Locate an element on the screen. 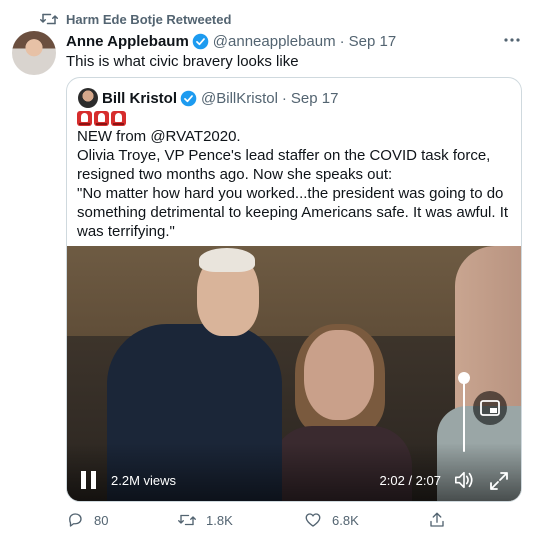 Image resolution: width=535 pixels, height=539 pixels. volume-slider is located at coordinates (464, 412).